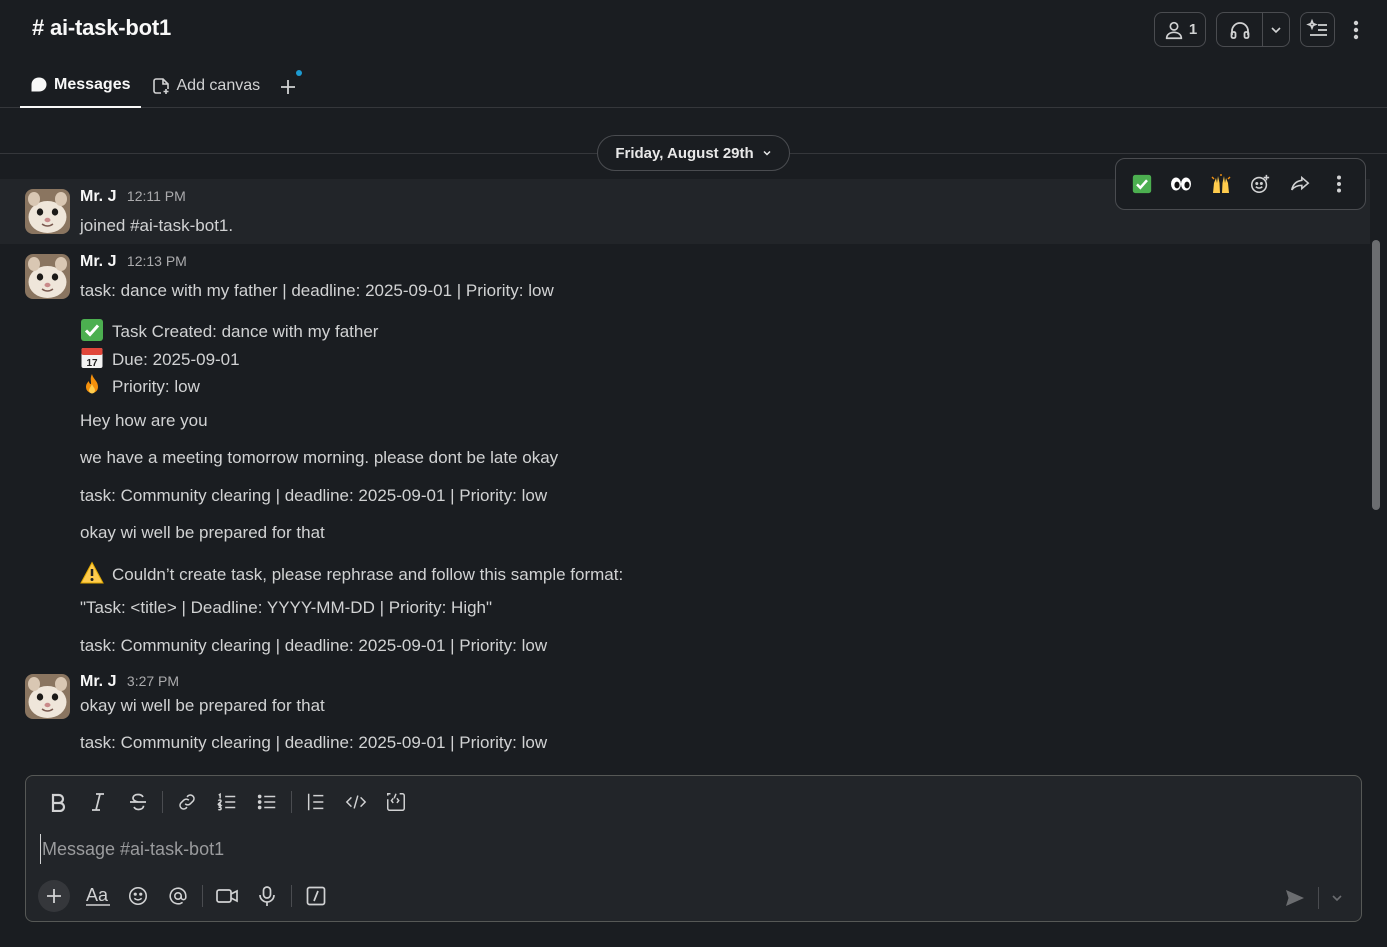 The image size is (1387, 947). I want to click on headphones-icon, so click(1240, 30).